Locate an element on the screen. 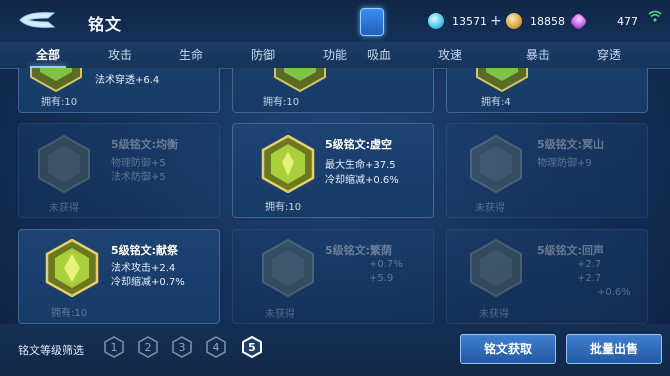 This screenshot has width=670, height=376. tab-penetration: 穿透 is located at coordinates (609, 55).